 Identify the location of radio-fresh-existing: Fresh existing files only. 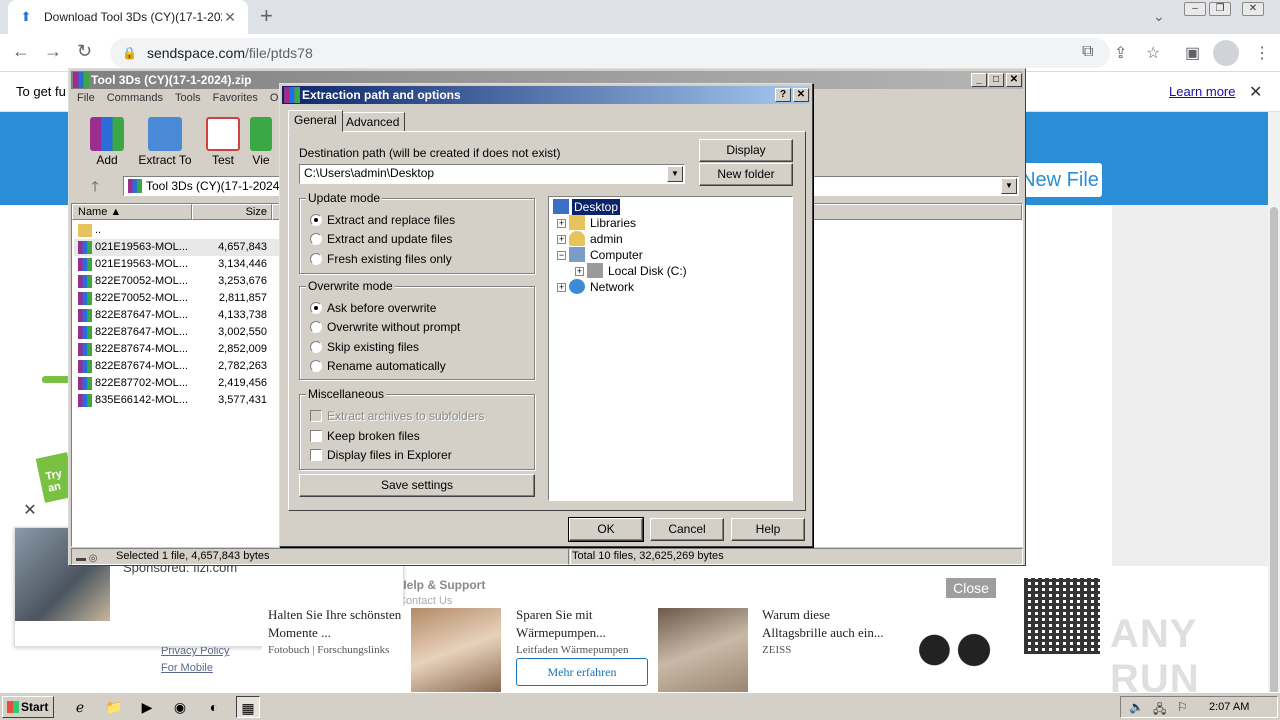
(381, 260).